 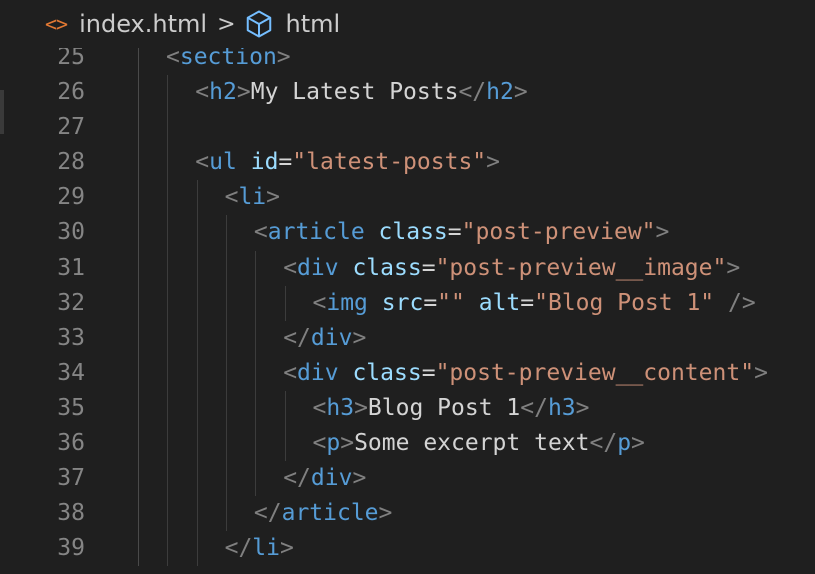 What do you see at coordinates (42, 127) in the screenshot?
I see `line-number: 27` at bounding box center [42, 127].